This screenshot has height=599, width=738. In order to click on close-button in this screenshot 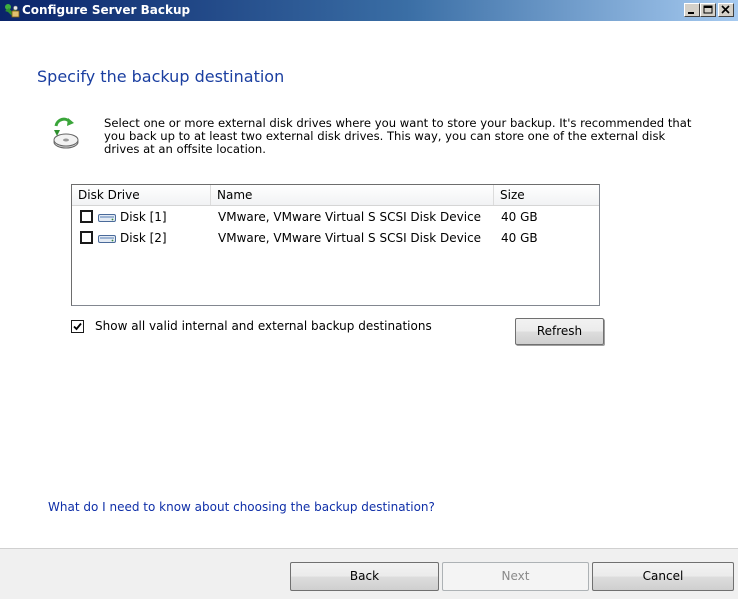, I will do `click(726, 10)`.